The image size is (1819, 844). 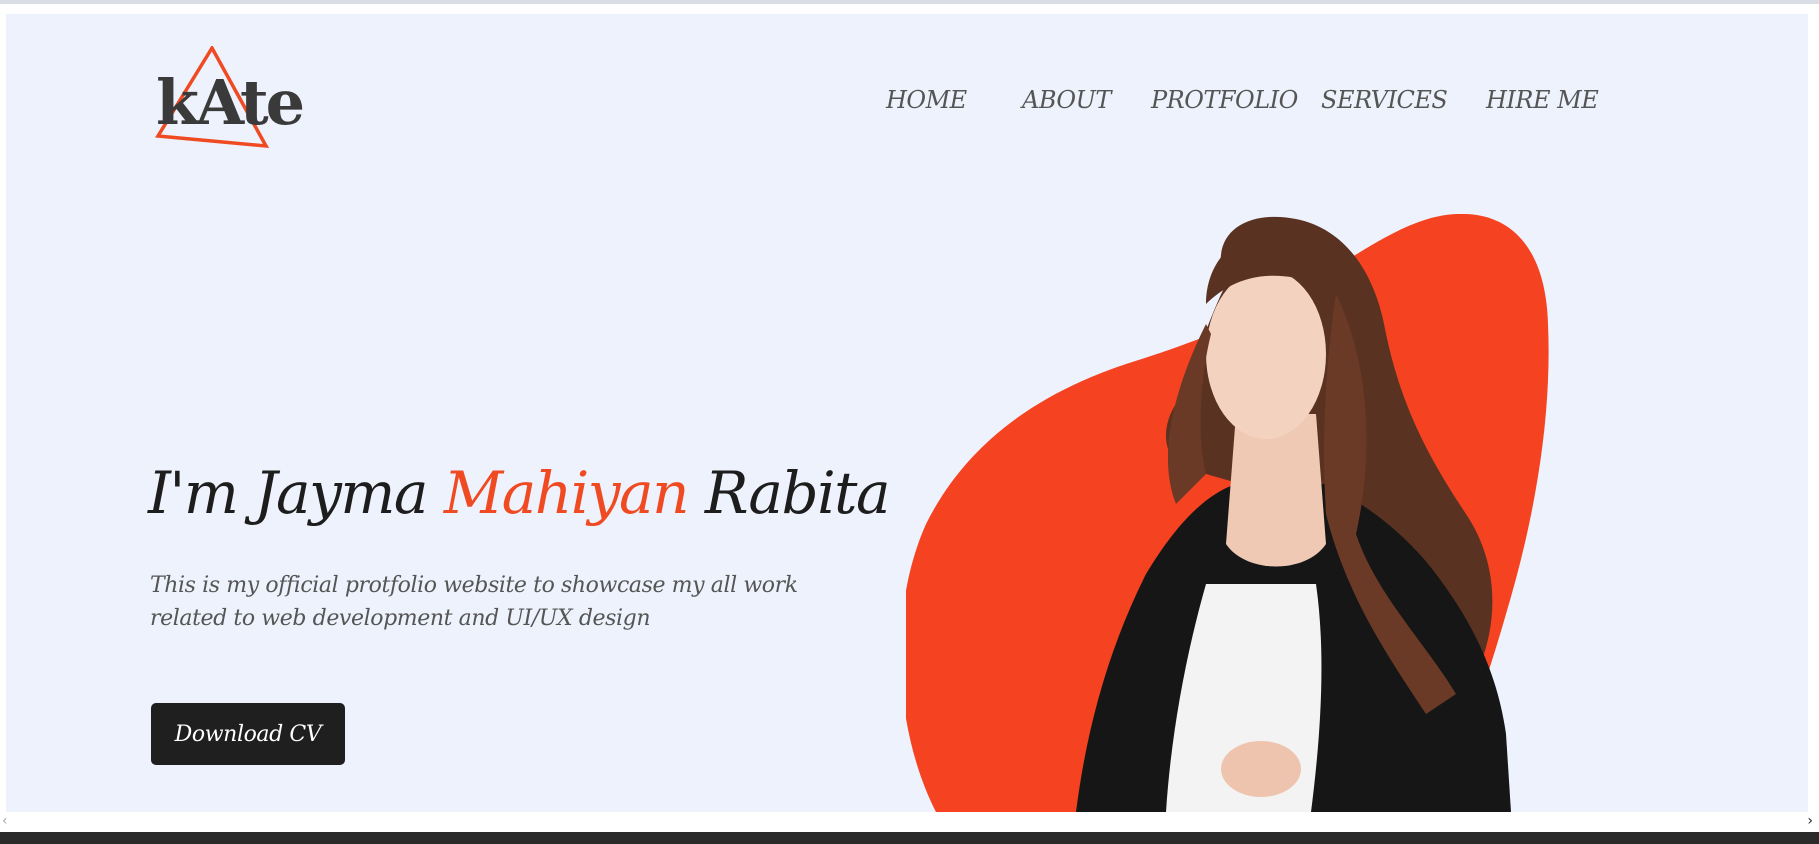 I want to click on nav-about: ABOUT, so click(x=1066, y=100).